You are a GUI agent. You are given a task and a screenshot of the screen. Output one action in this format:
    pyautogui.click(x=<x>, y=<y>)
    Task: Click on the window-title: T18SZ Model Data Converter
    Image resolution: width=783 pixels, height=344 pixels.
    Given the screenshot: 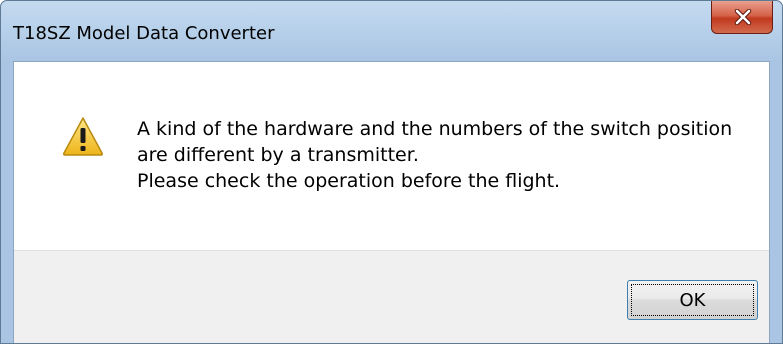 What is the action you would take?
    pyautogui.click(x=144, y=33)
    